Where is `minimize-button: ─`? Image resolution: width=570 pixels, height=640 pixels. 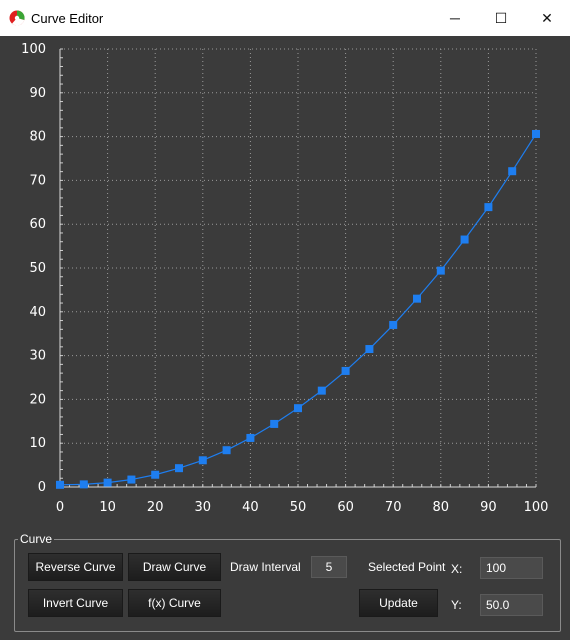
minimize-button: ─ is located at coordinates (455, 18).